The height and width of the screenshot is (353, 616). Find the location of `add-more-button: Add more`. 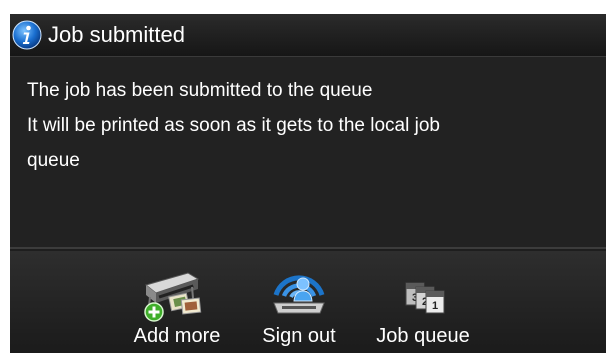

add-more-button: Add more is located at coordinates (177, 306).